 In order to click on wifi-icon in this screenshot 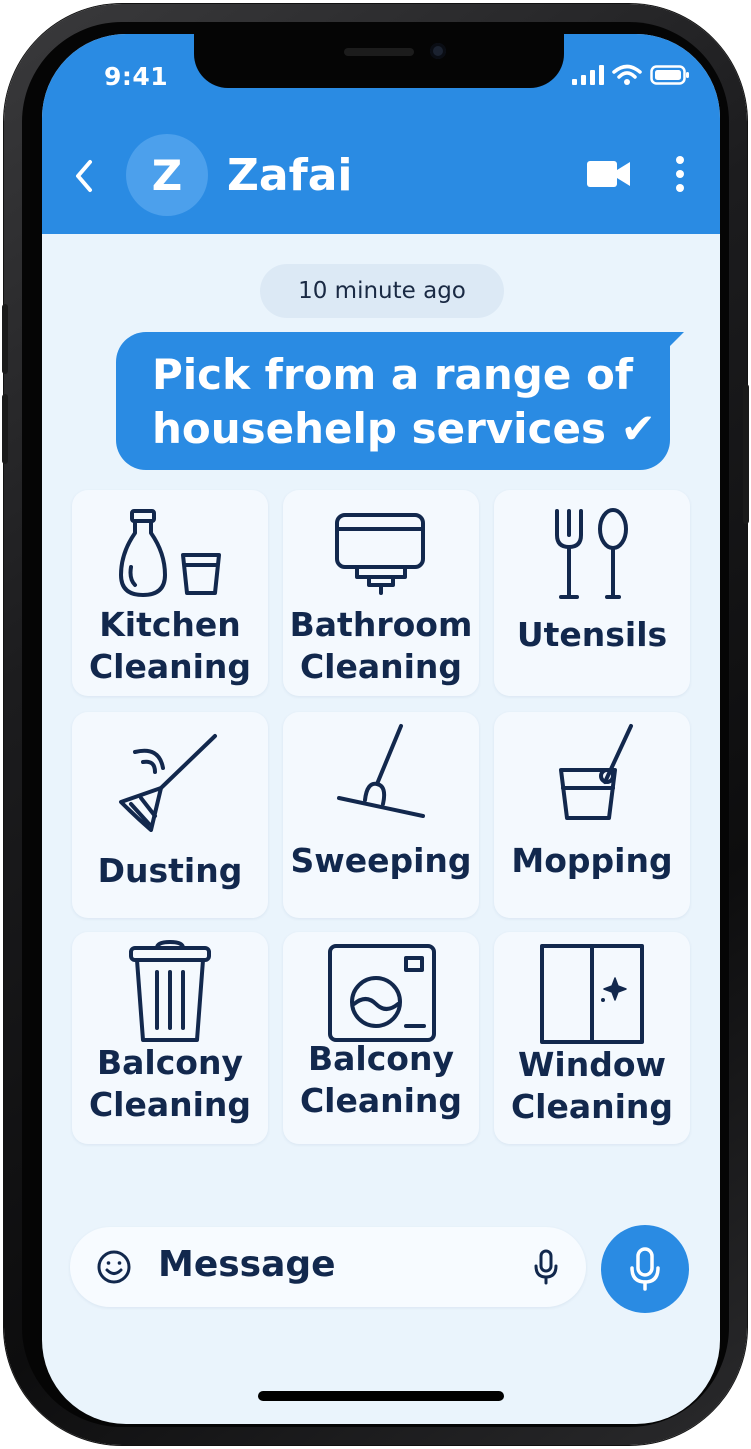, I will do `click(627, 74)`.